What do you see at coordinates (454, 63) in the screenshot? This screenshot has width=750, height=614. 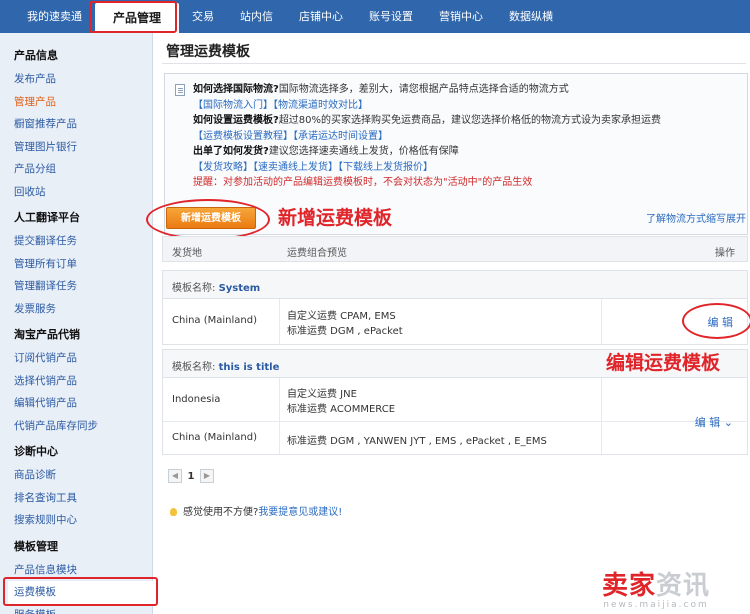 I see `title-divider` at bounding box center [454, 63].